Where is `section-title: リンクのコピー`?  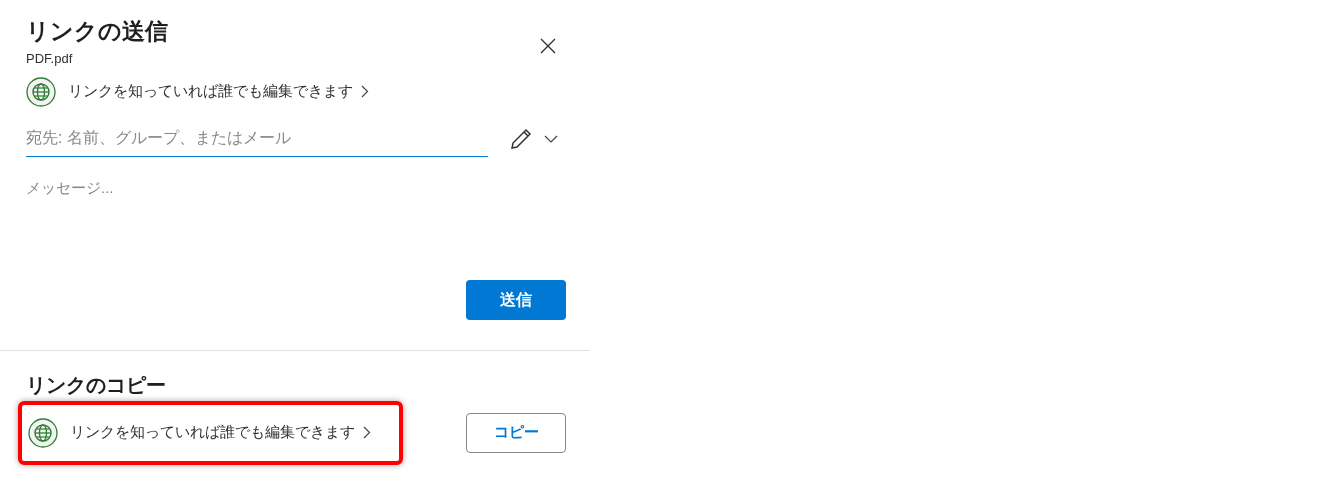
section-title: リンクのコピー is located at coordinates (96, 385).